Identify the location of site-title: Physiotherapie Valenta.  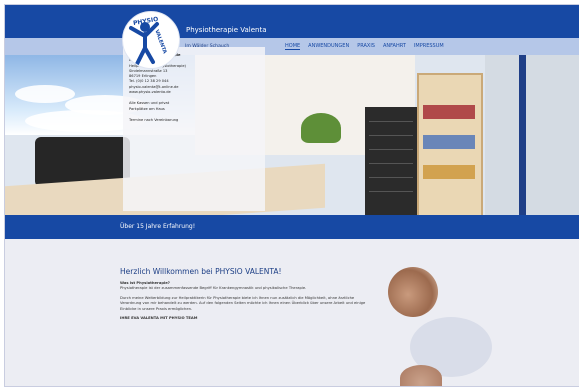
(226, 30).